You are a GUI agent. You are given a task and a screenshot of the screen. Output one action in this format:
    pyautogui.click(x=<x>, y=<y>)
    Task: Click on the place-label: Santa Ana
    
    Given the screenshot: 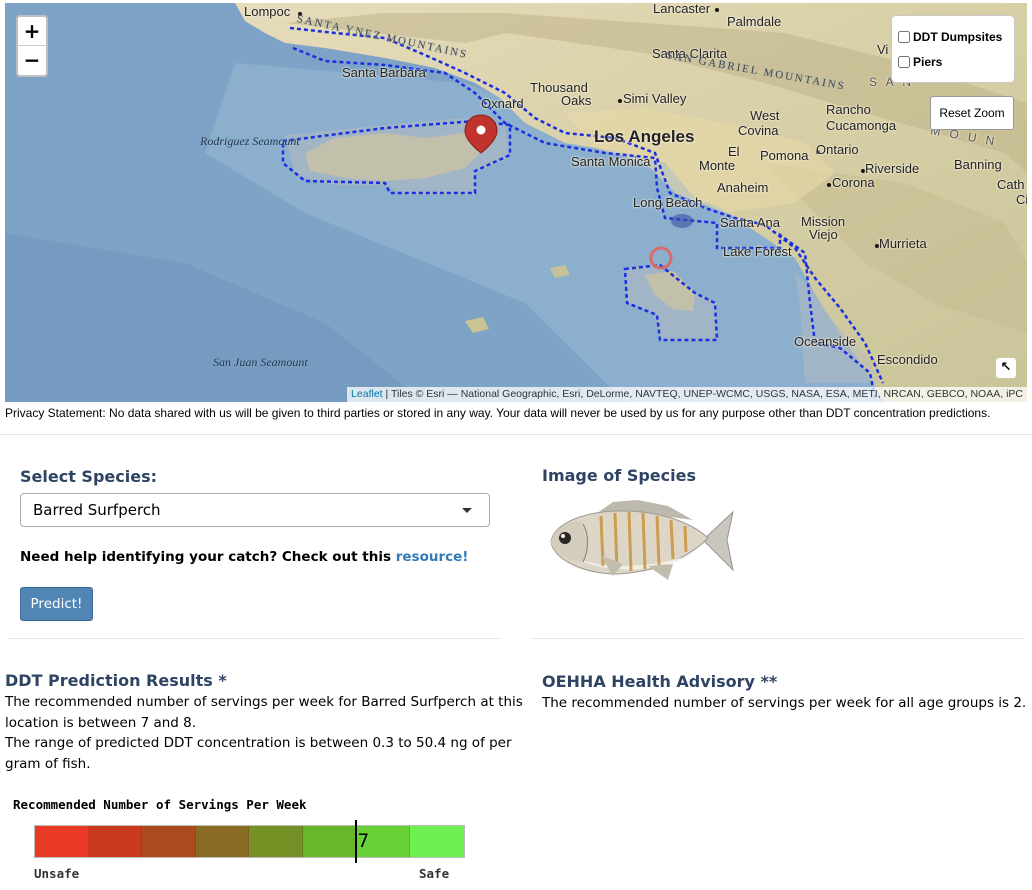 What is the action you would take?
    pyautogui.click(x=750, y=222)
    